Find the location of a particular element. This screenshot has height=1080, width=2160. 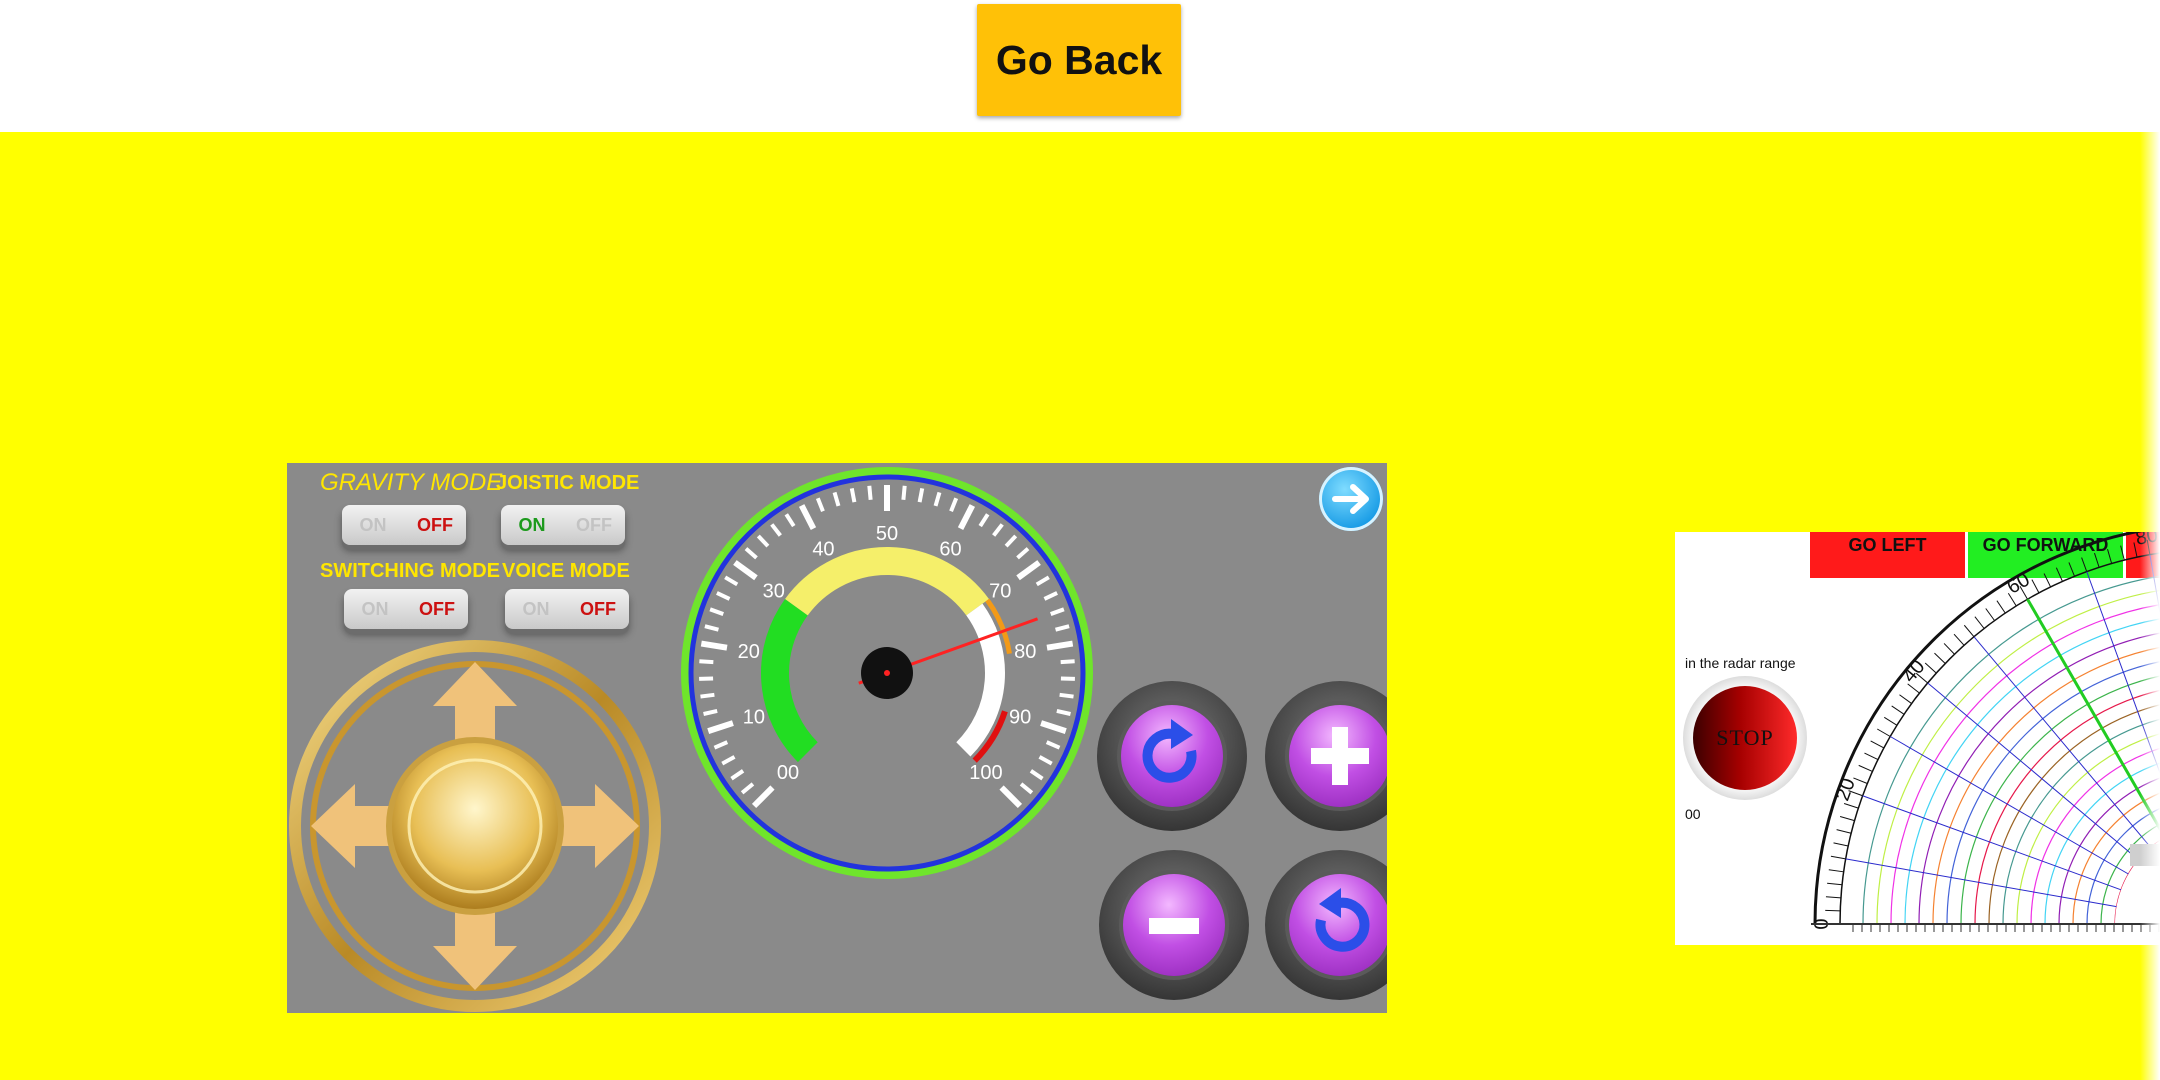

gauge-tick-label: 100 is located at coordinates (985, 773).